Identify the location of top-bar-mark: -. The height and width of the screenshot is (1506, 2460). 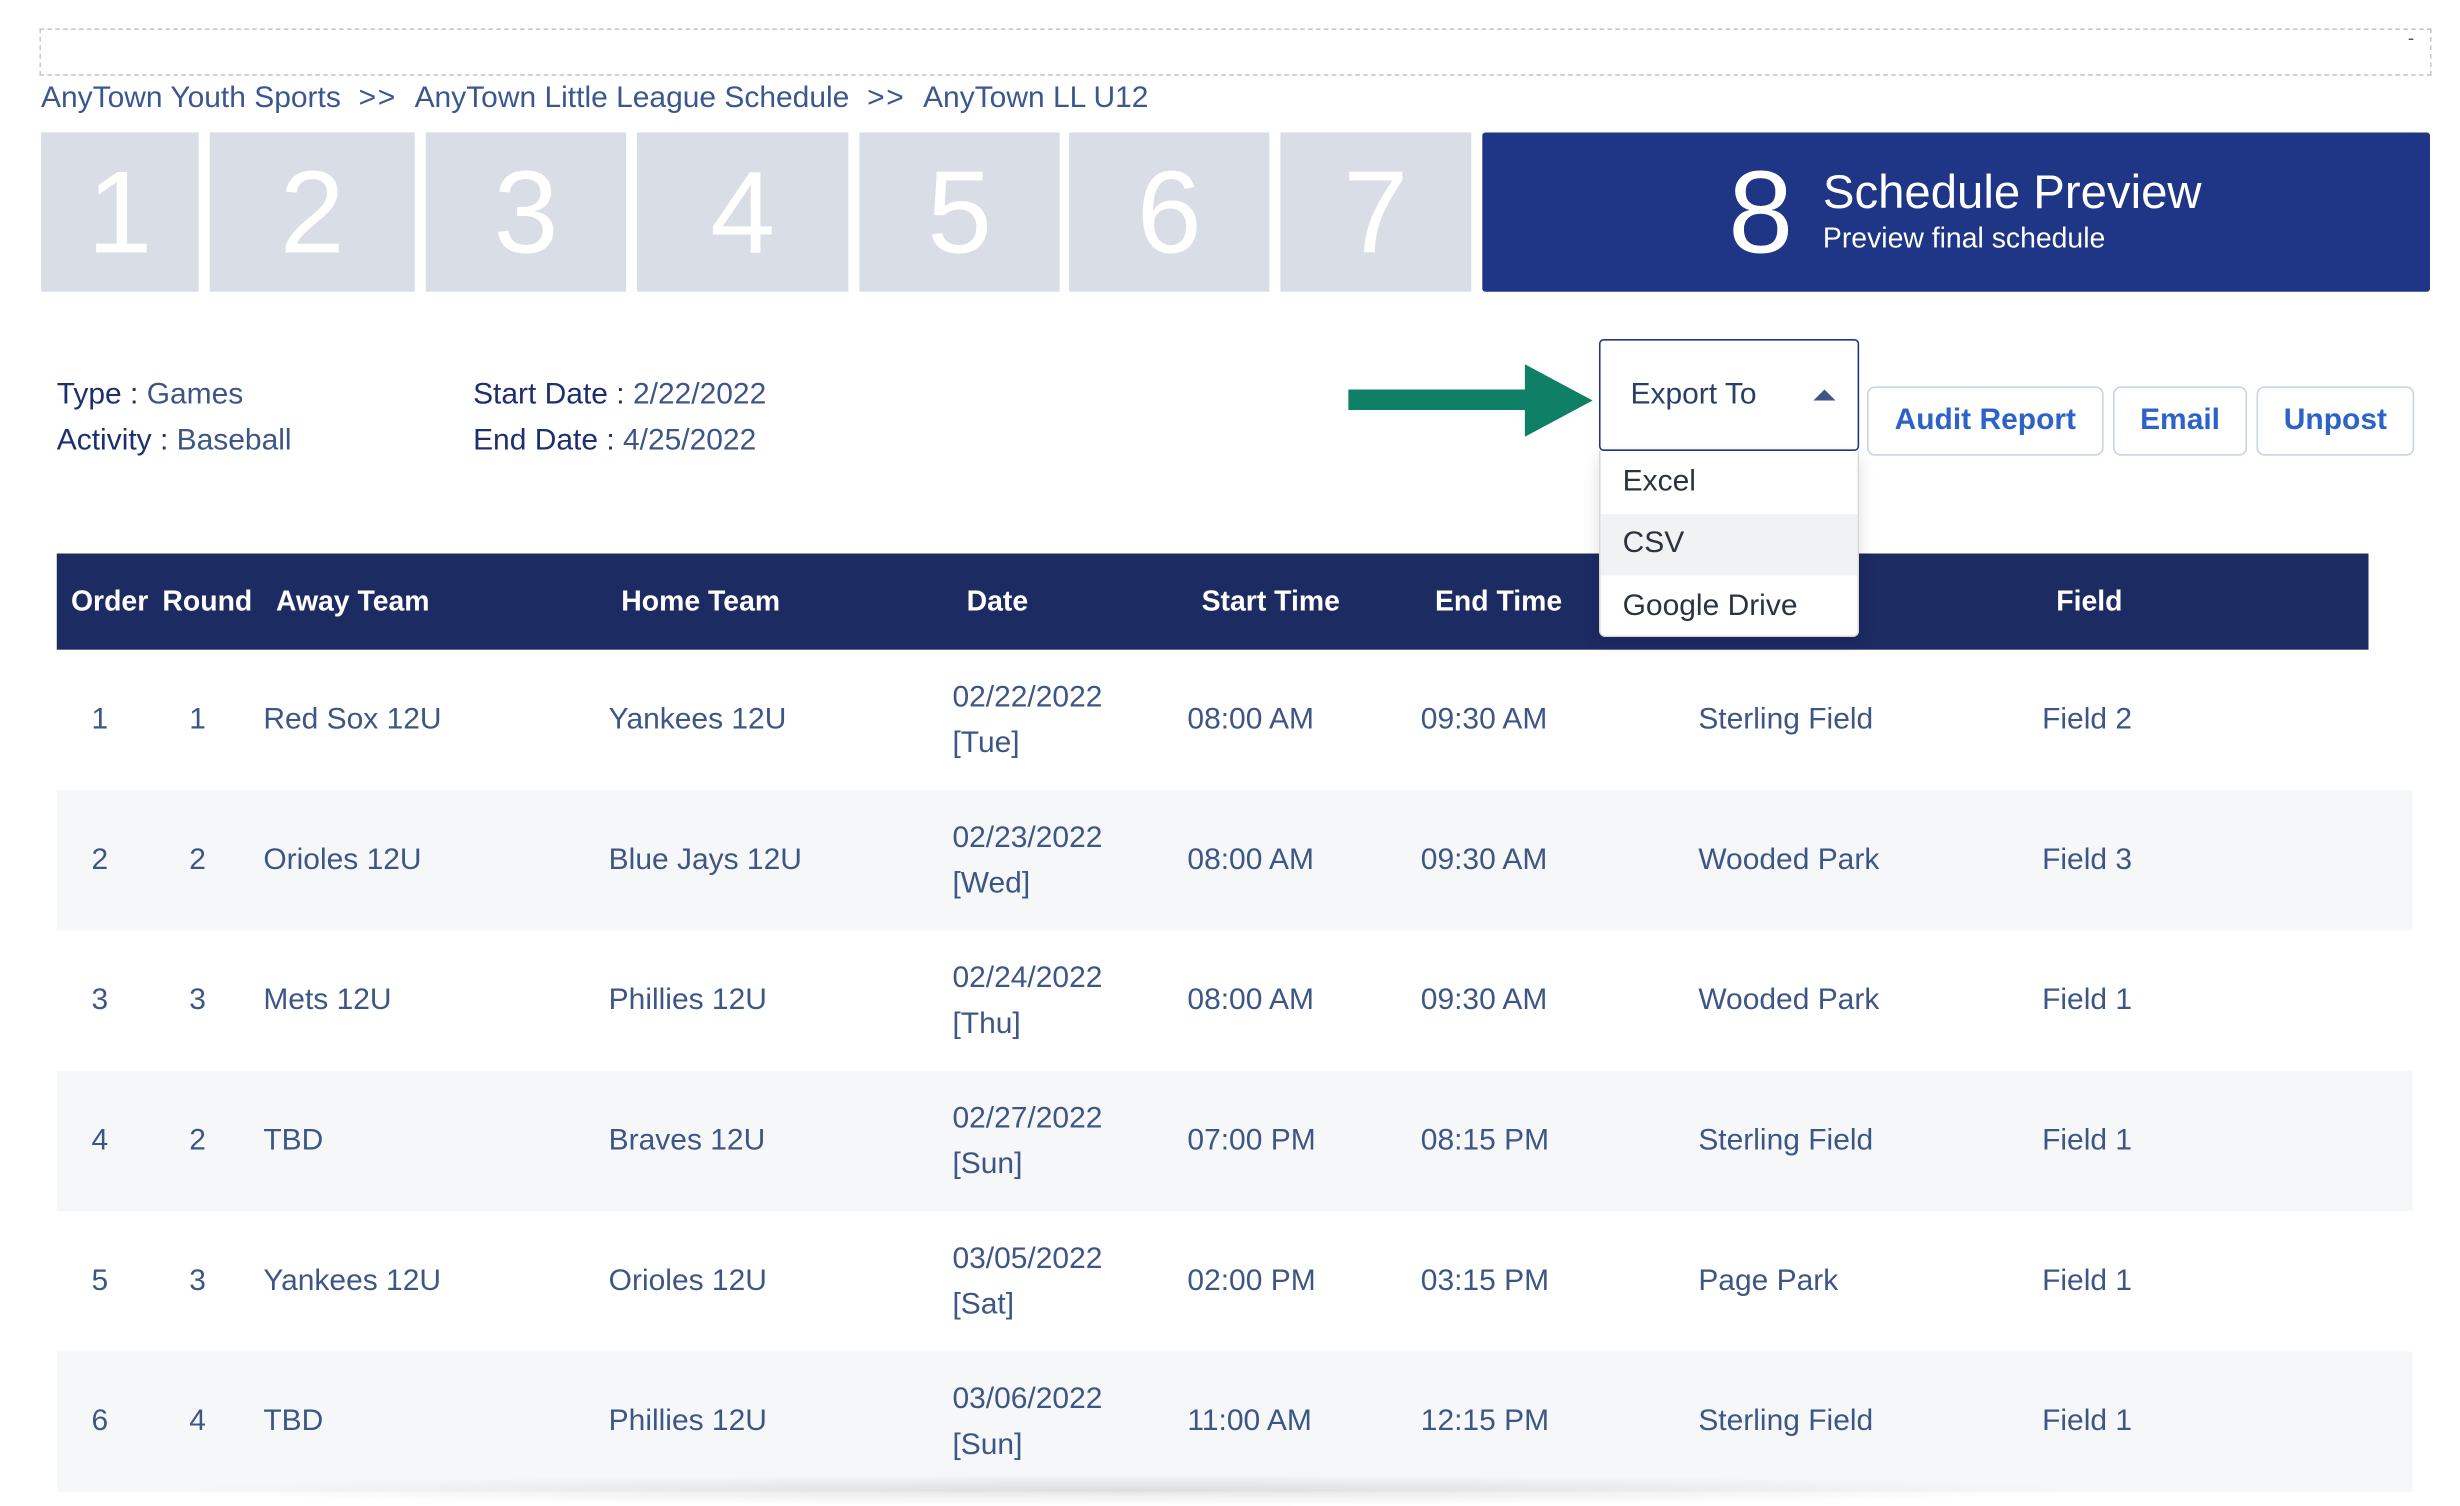
(2411, 37).